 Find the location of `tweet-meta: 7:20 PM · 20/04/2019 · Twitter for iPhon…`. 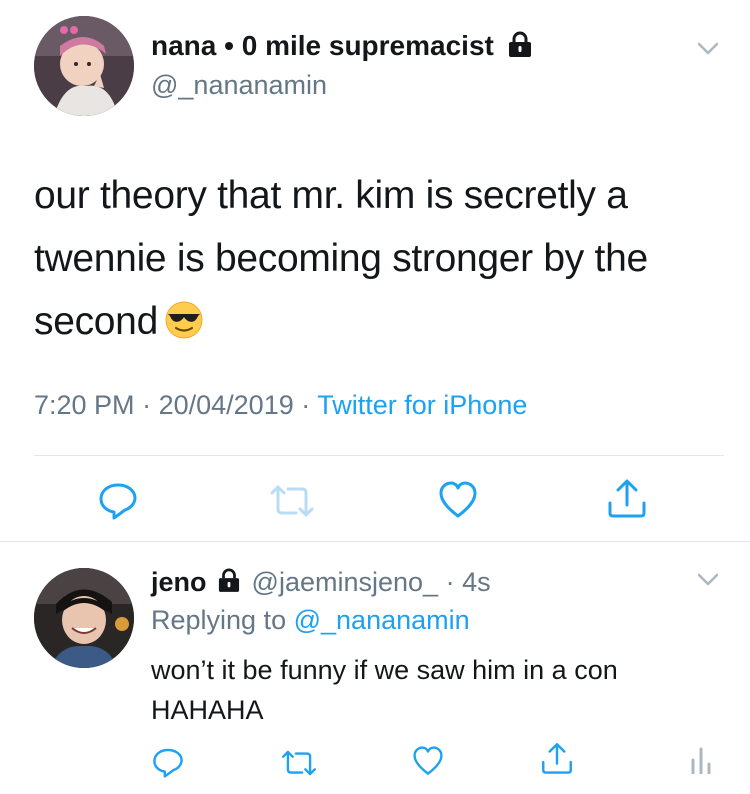

tweet-meta: 7:20 PM · 20/04/2019 · Twitter for iPhon… is located at coordinates (280, 405).